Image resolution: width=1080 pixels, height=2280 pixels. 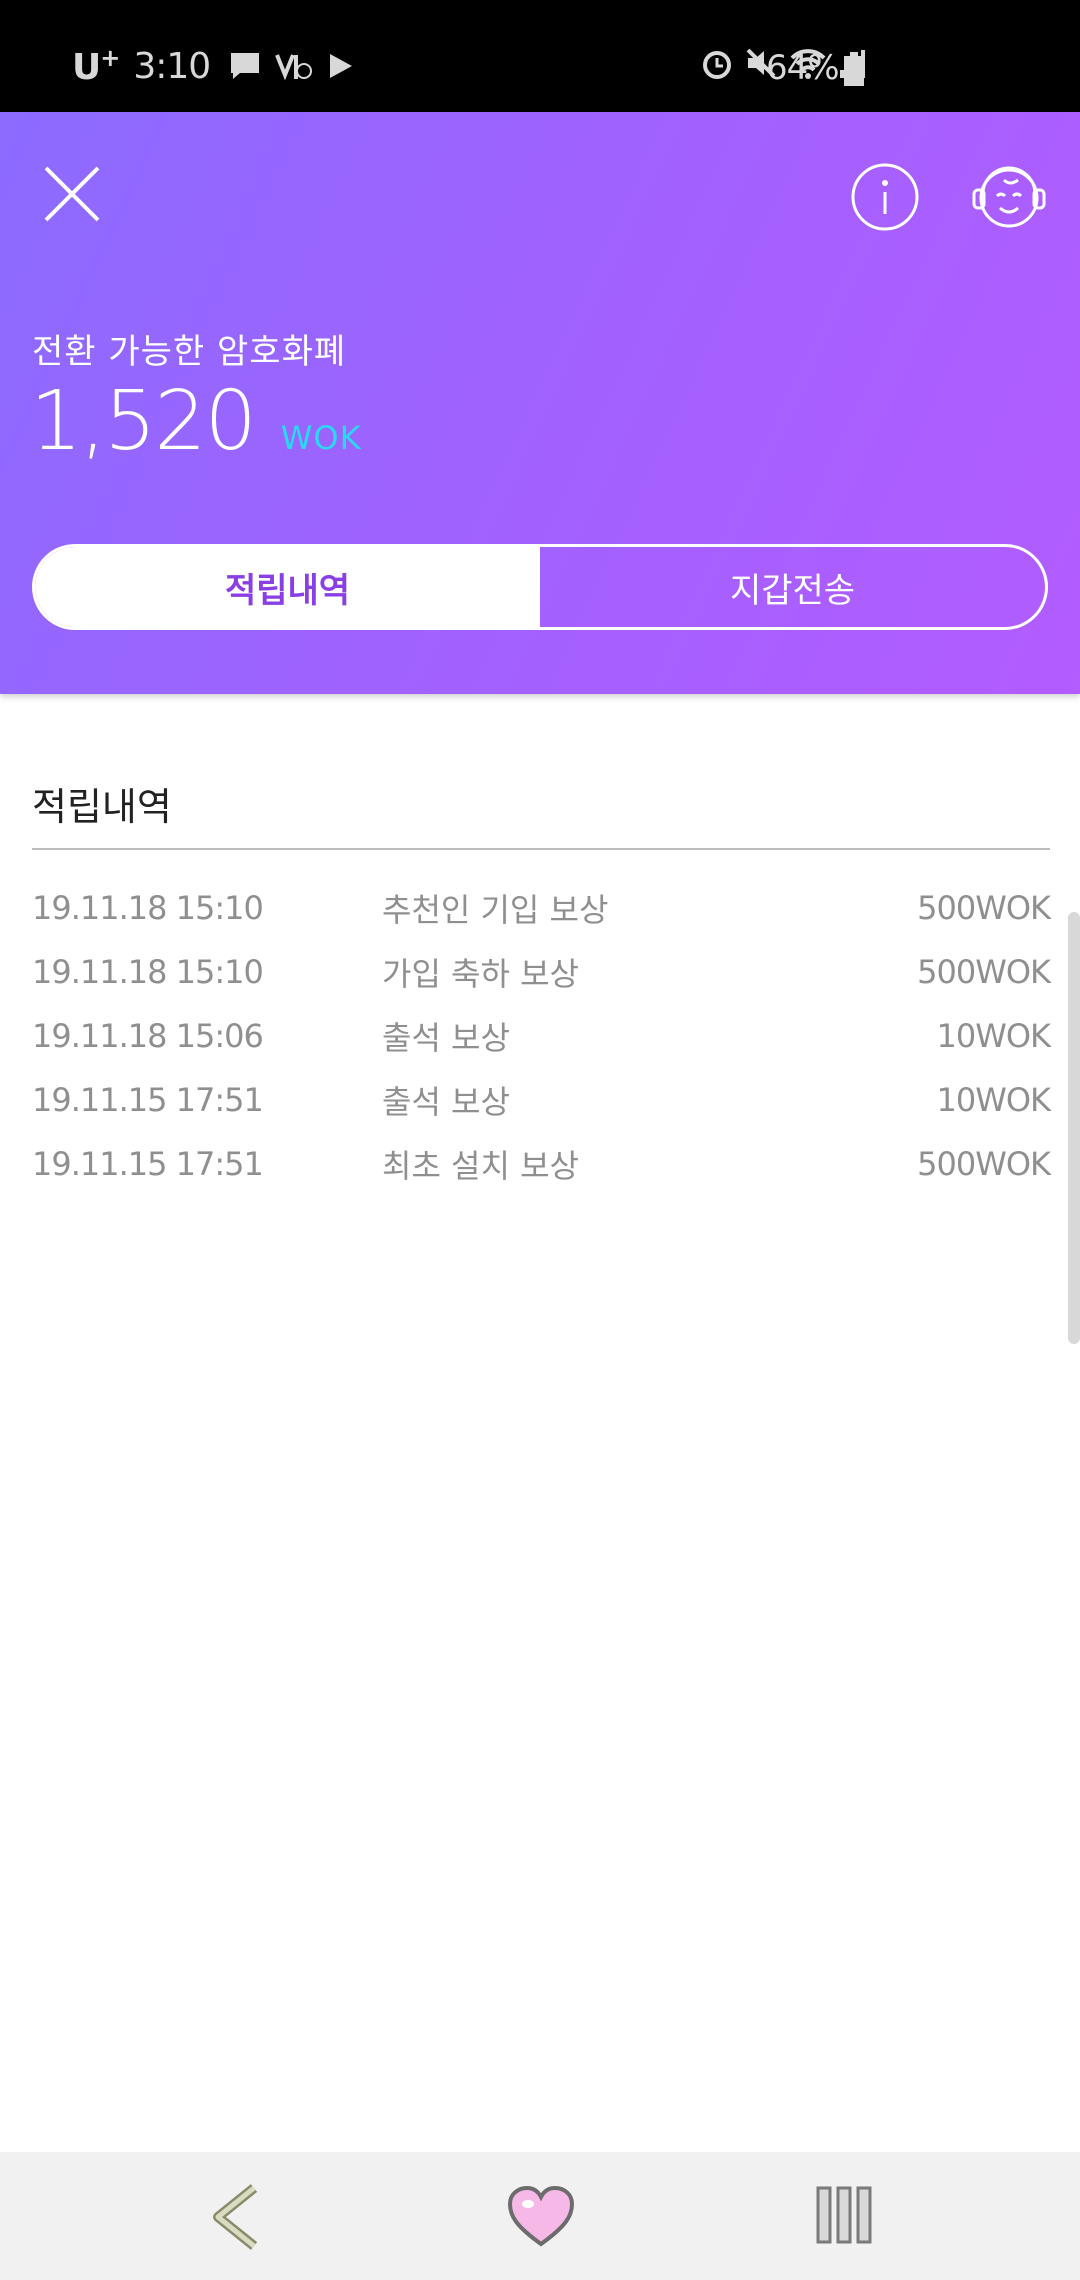 What do you see at coordinates (341, 66) in the screenshot?
I see `play-store-icon` at bounding box center [341, 66].